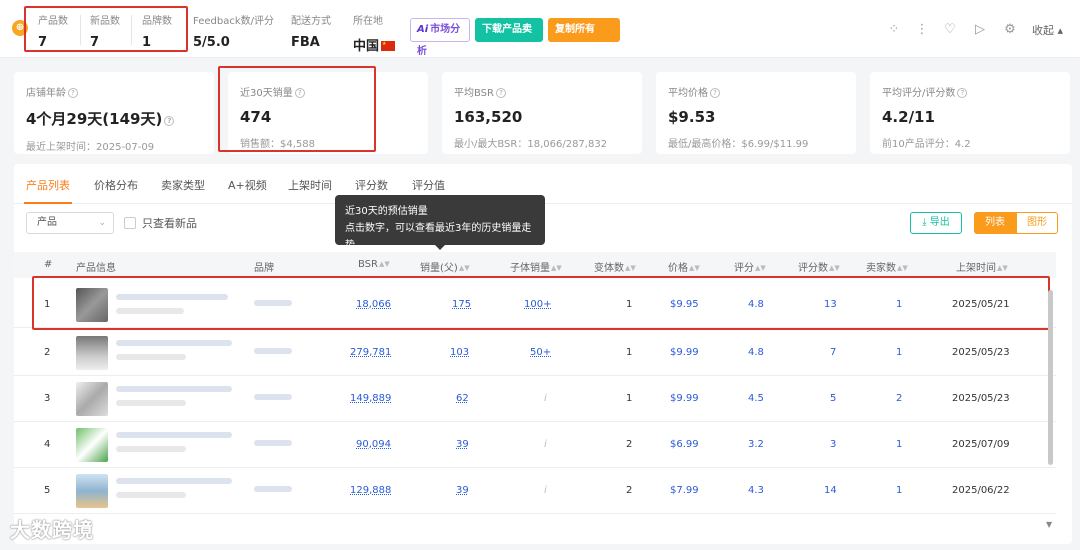 This screenshot has width=1080, height=550. What do you see at coordinates (440, 37) in the screenshot?
I see `ai-market-analysis-button: Ai 市场分析` at bounding box center [440, 37].